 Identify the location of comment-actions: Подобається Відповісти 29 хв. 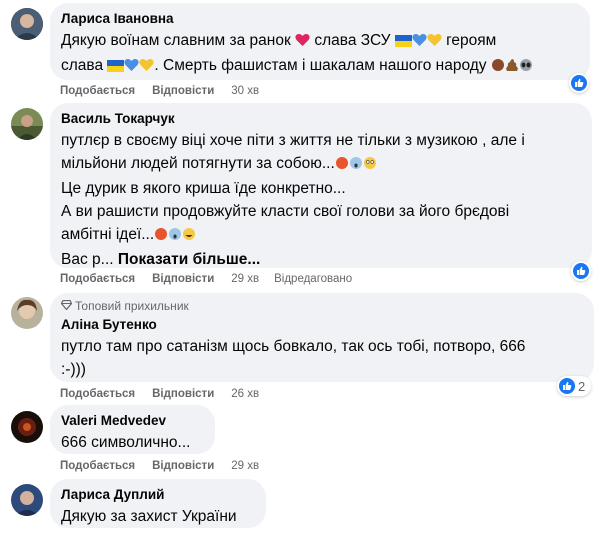
(167, 466).